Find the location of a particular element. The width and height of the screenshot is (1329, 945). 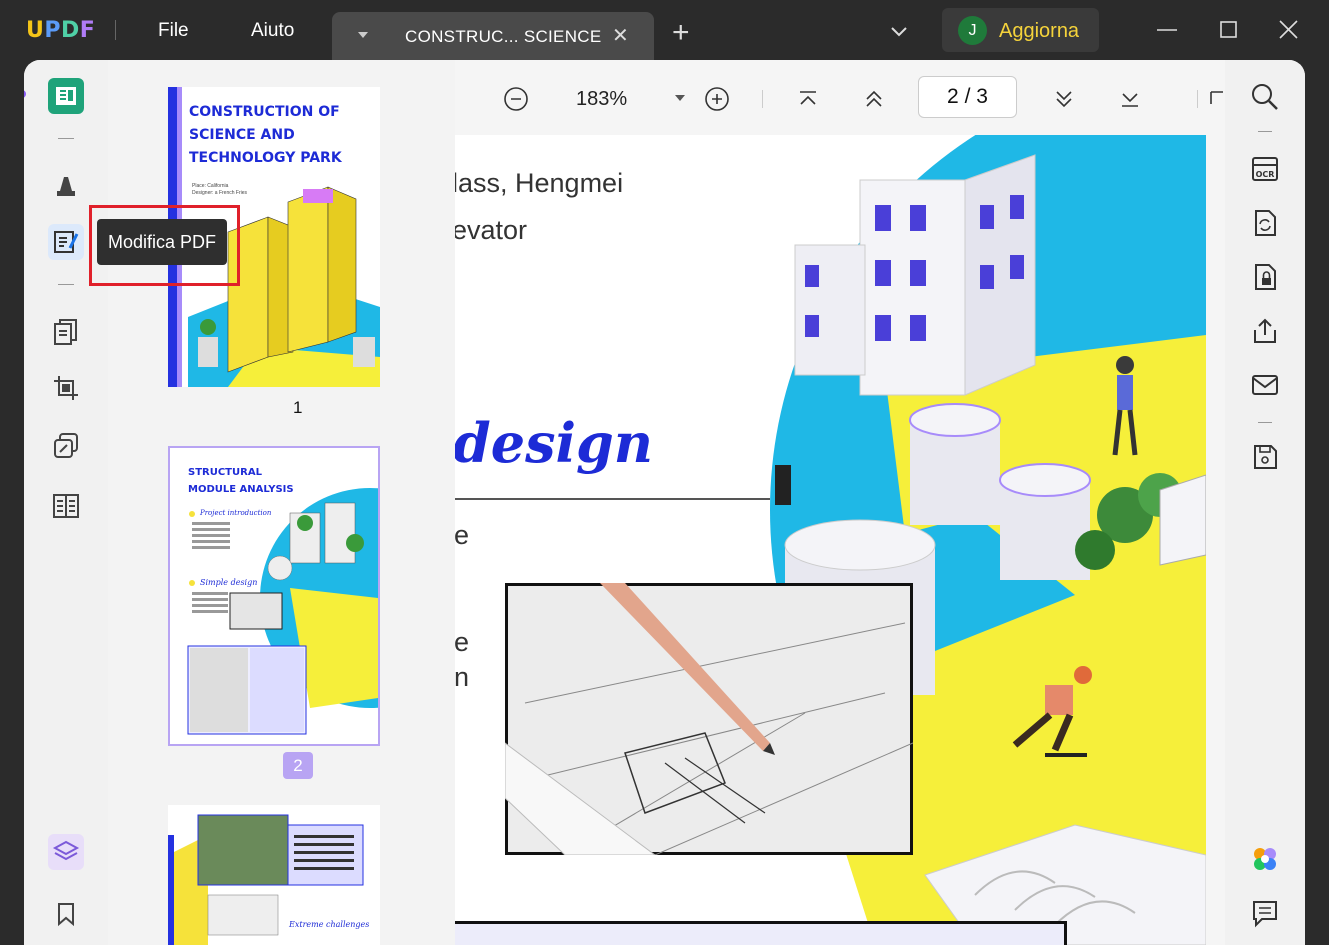

zoom-in-icon is located at coordinates (717, 99).